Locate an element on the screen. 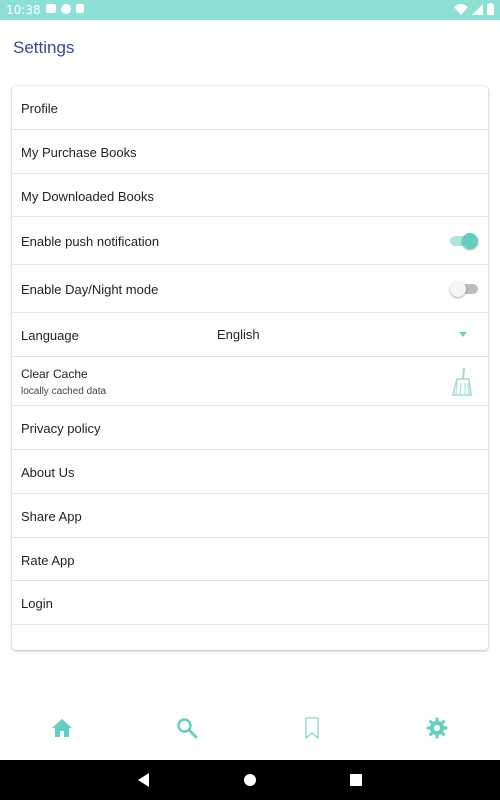 This screenshot has height=800, width=500. sd-card-icon is located at coordinates (80, 8).